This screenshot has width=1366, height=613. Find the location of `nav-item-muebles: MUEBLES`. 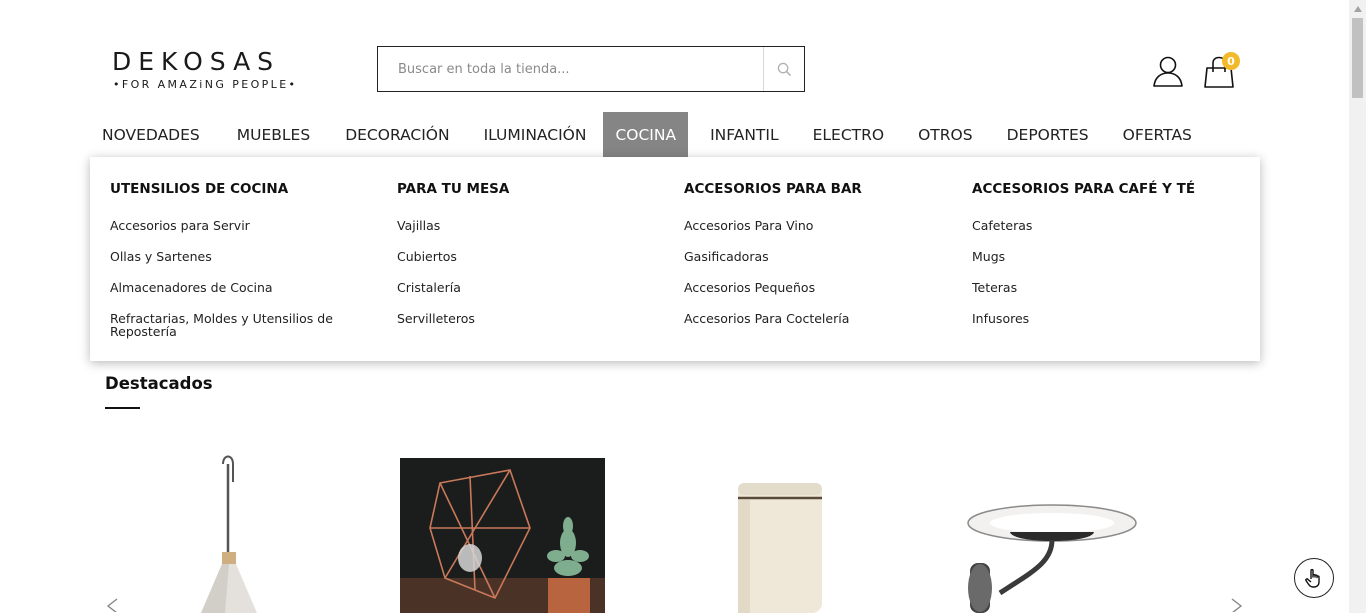

nav-item-muebles: MUEBLES is located at coordinates (270, 135).